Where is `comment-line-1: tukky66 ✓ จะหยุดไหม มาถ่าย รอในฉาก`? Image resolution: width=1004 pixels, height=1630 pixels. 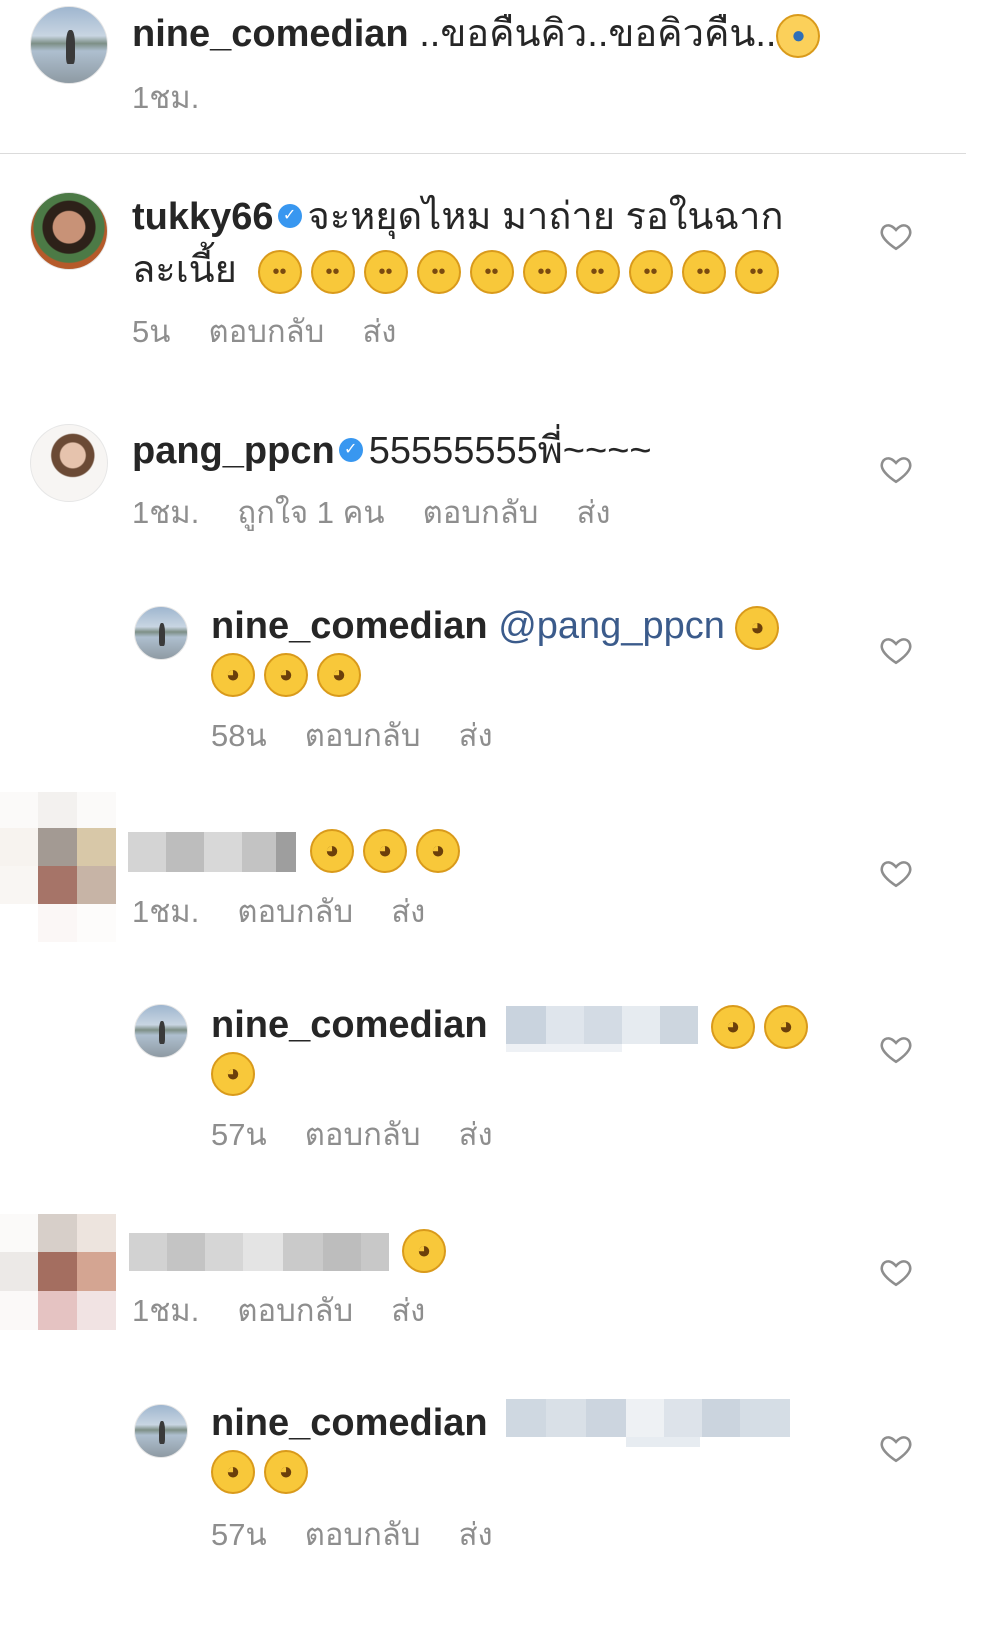
comment-line-1: tukky66 ✓ จะหยุดไหม มาถ่าย รอในฉาก is located at coordinates (458, 217).